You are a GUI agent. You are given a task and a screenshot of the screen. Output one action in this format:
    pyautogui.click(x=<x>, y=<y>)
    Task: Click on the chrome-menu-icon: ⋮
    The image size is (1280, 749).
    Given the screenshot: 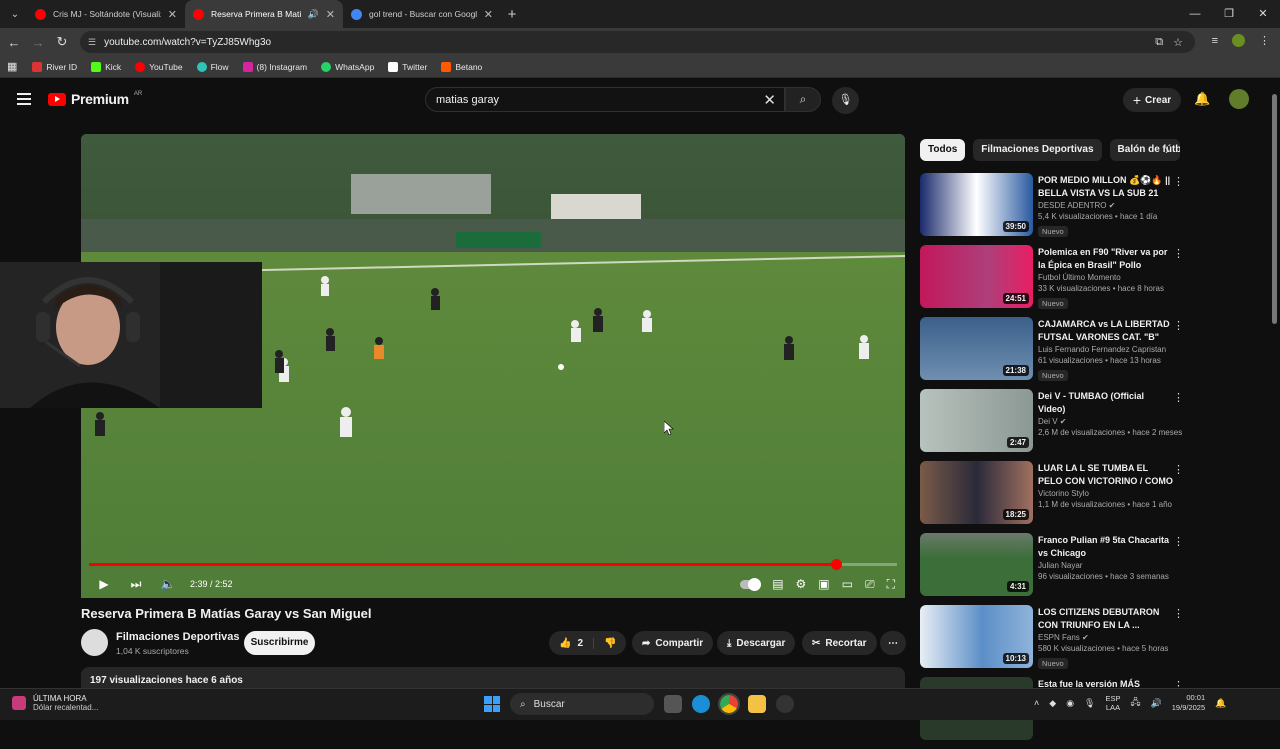 What is the action you would take?
    pyautogui.click(x=1264, y=40)
    